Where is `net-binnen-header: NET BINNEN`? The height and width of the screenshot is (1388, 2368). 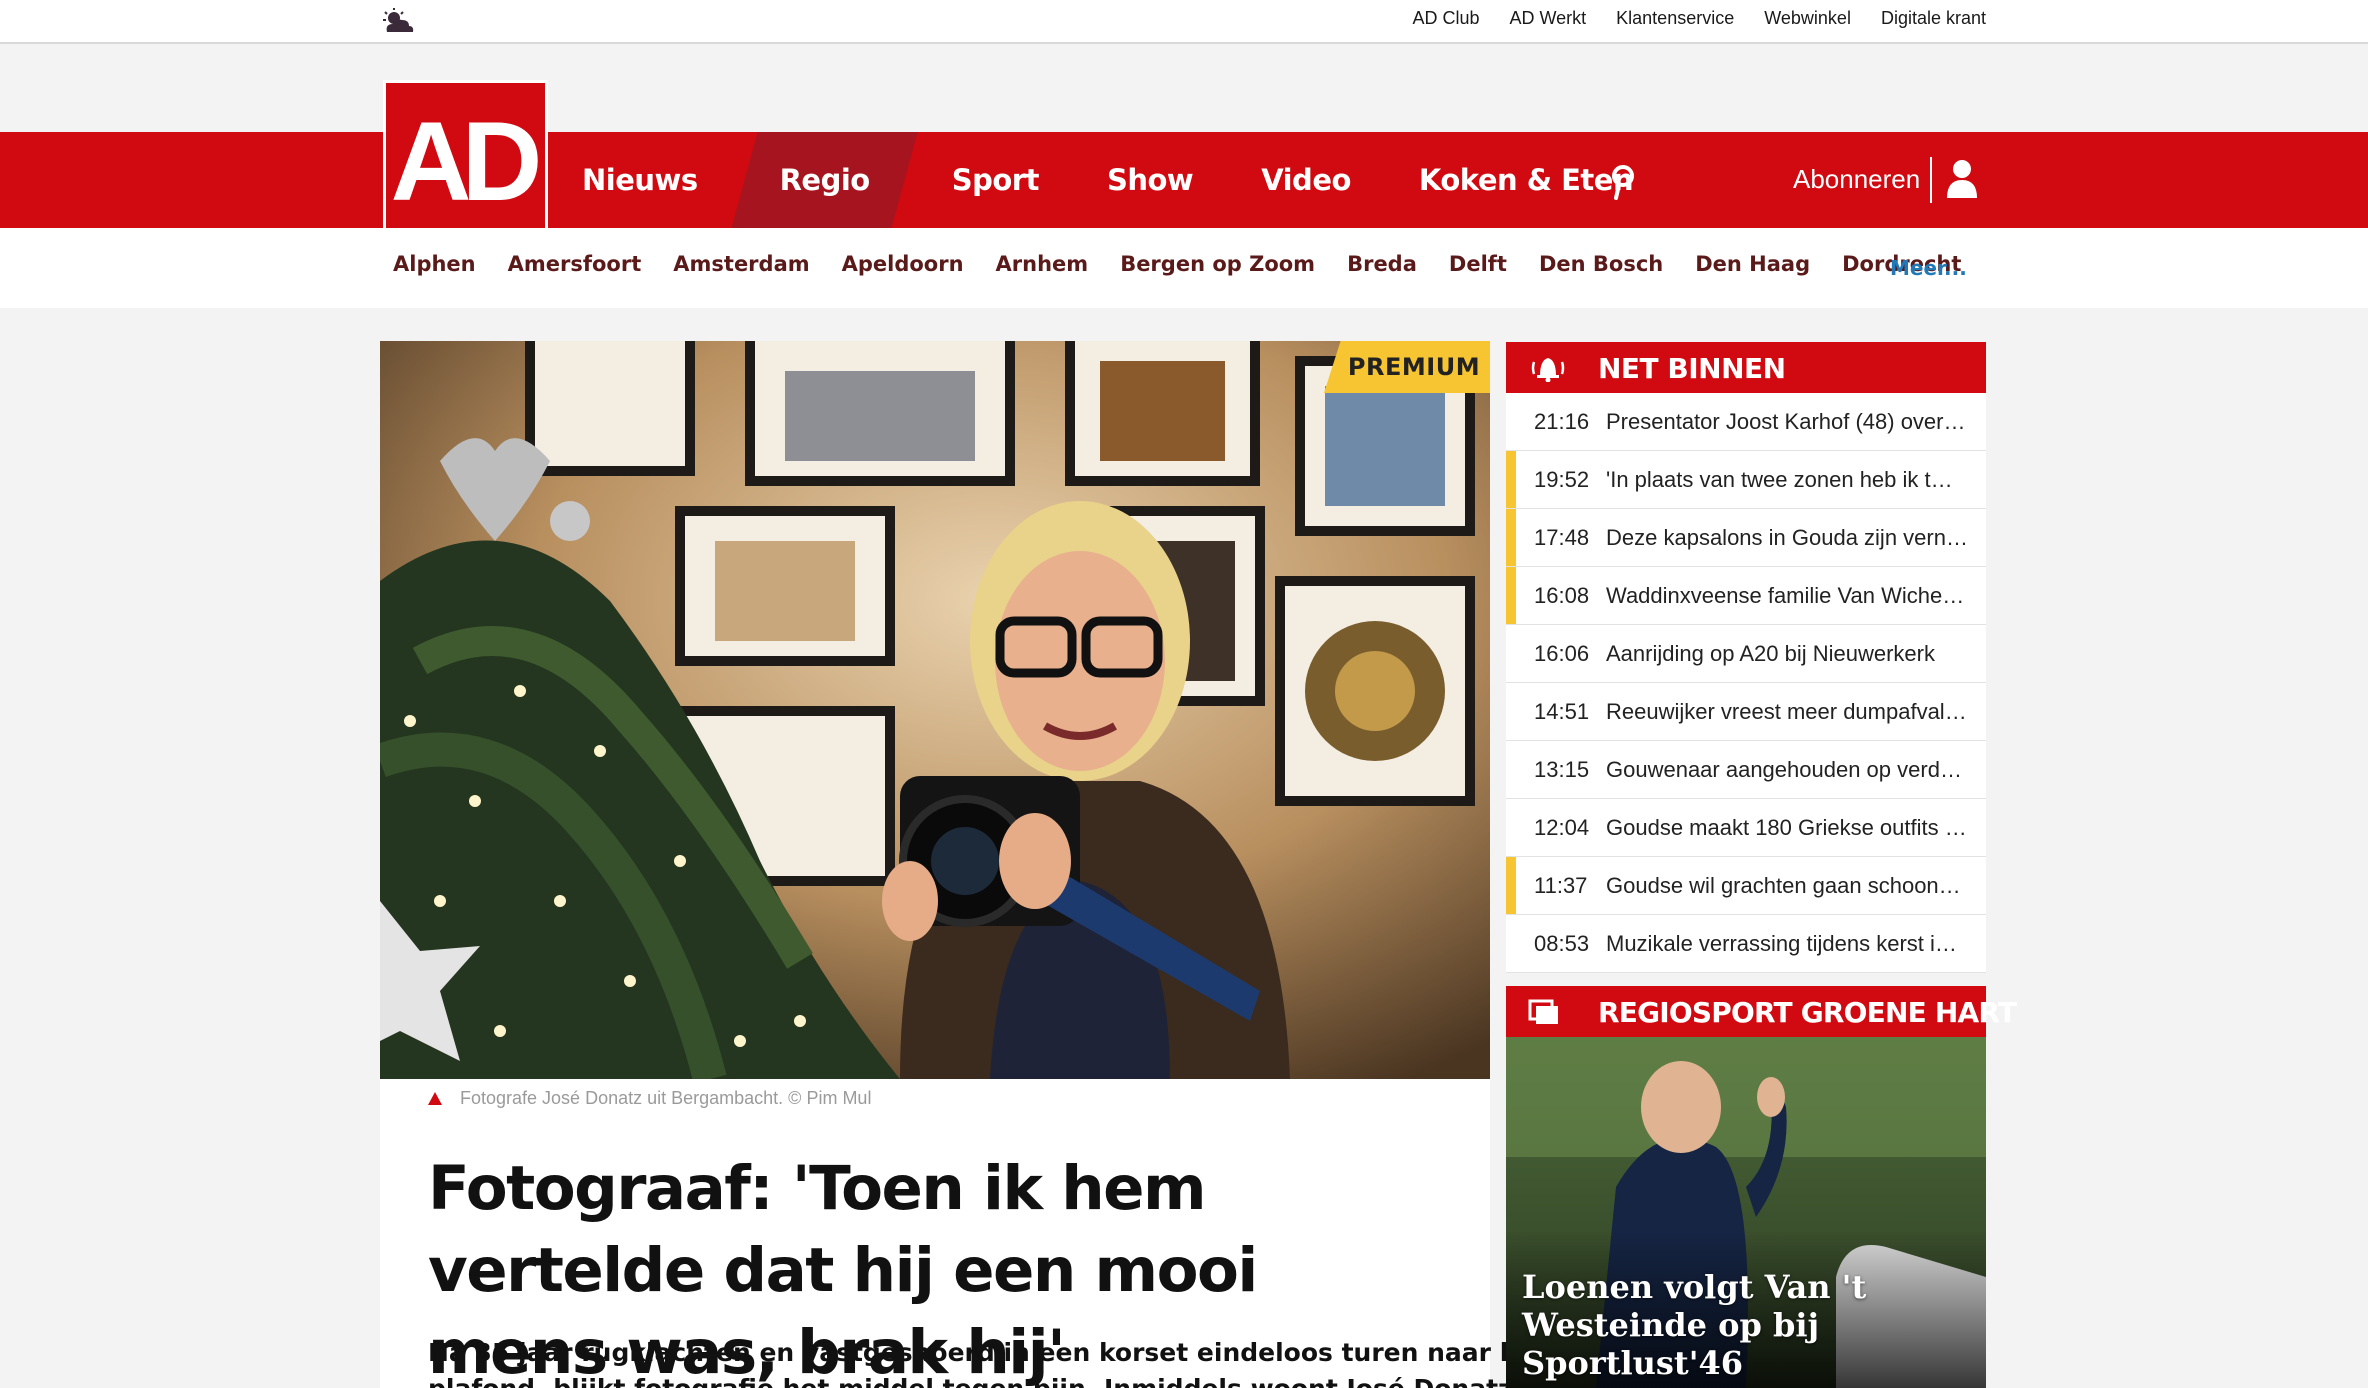
net-binnen-header: NET BINNEN is located at coordinates (1746, 367).